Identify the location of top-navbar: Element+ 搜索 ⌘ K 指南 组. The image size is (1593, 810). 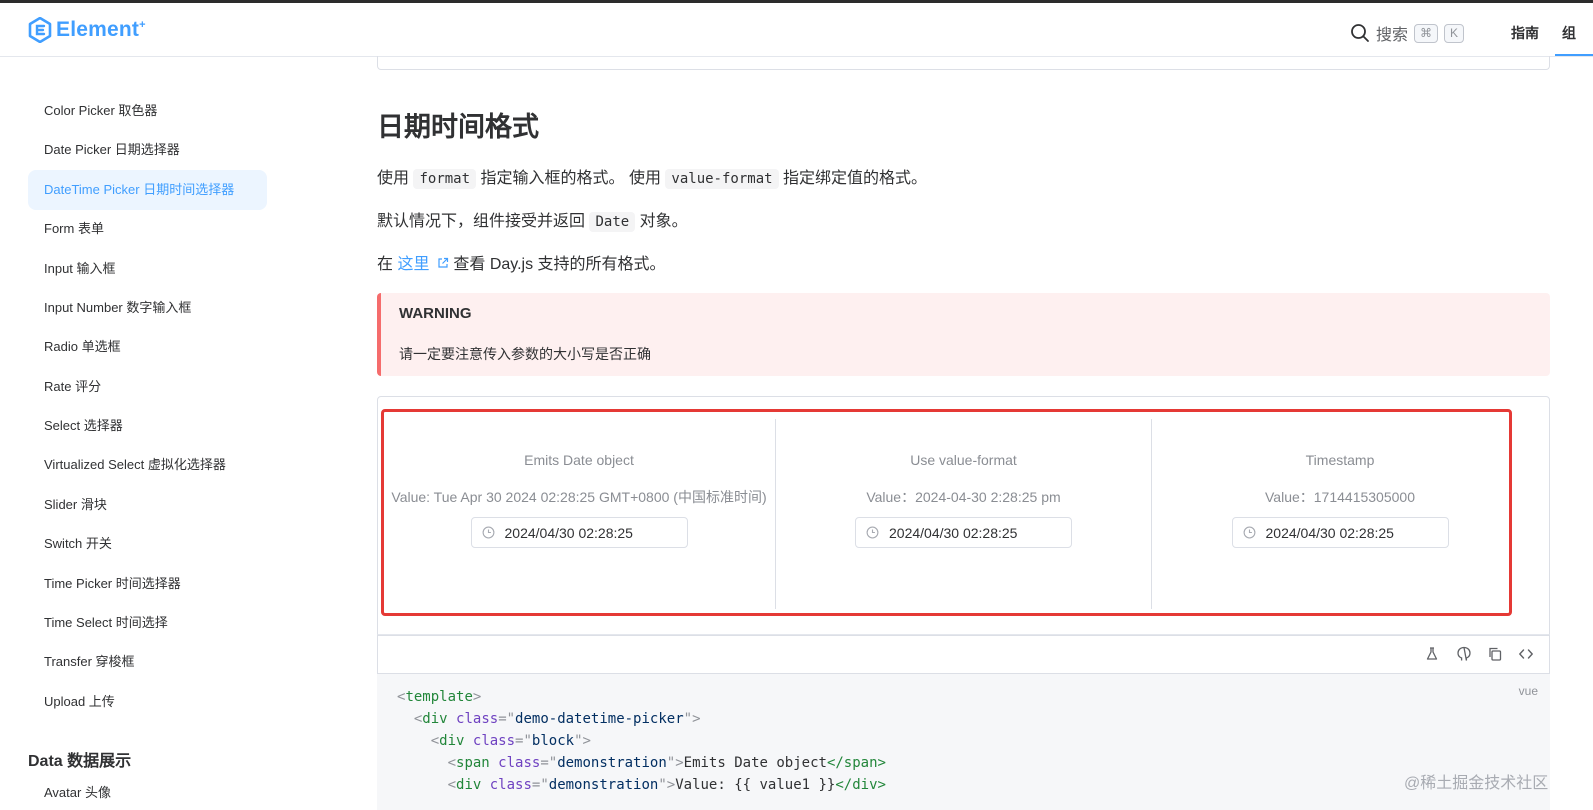
(796, 28).